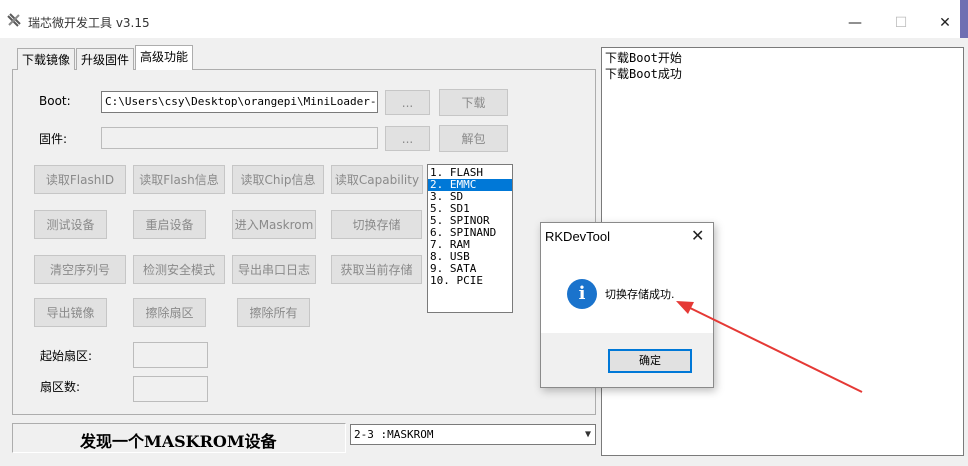  Describe the element at coordinates (470, 281) in the screenshot. I see `storage-item-pcie: 10. PCIE` at that location.